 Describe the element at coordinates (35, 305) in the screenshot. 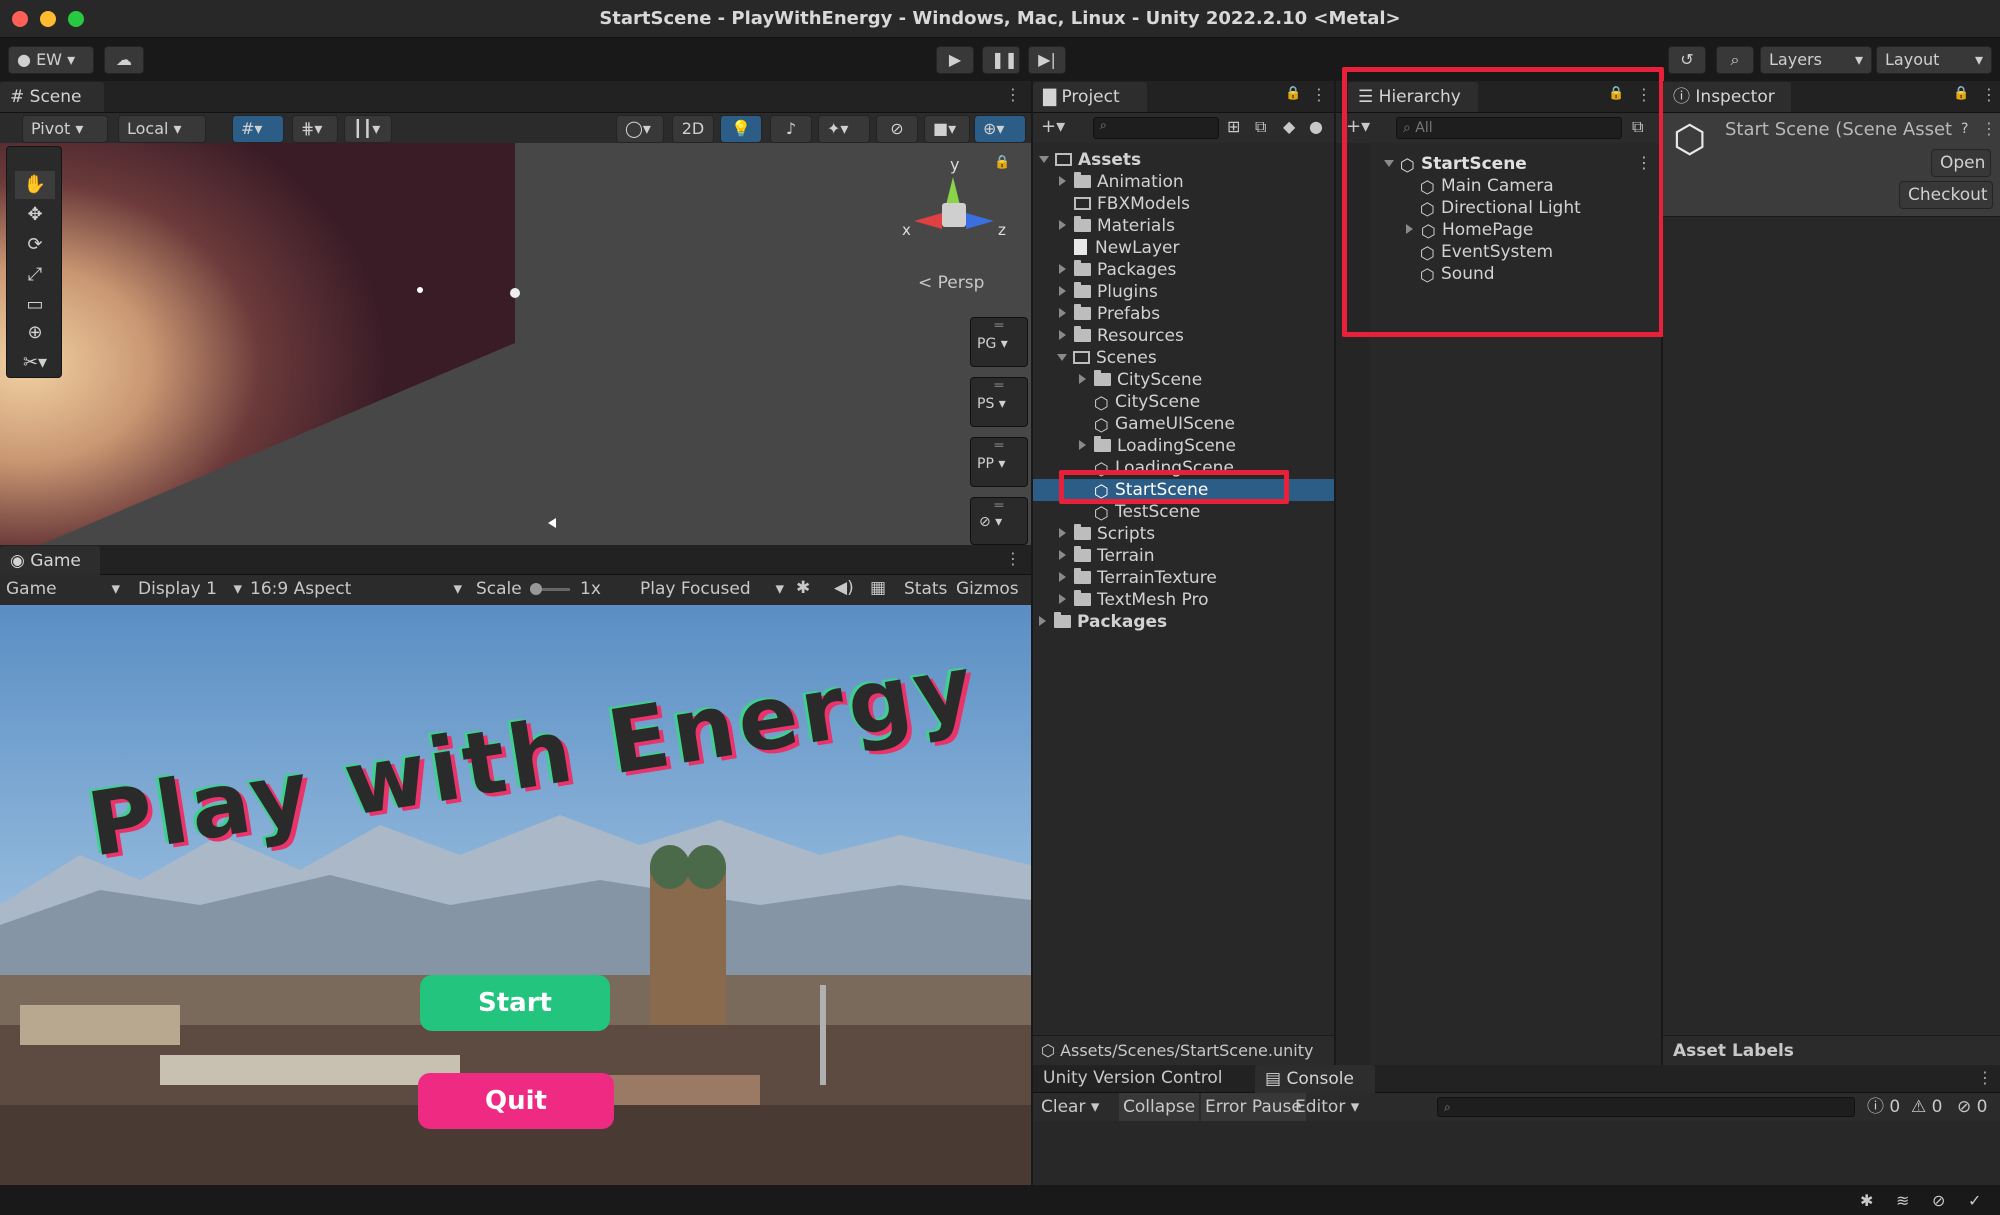

I see `rect-tool-icon: ▭` at that location.